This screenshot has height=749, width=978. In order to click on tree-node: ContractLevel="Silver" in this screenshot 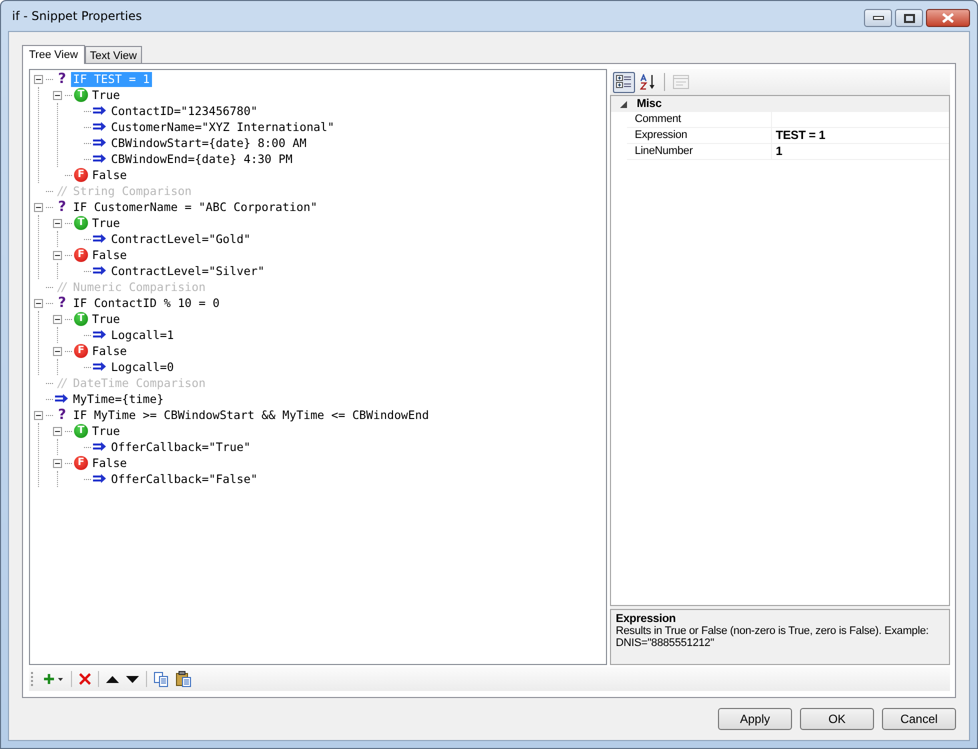, I will do `click(188, 271)`.